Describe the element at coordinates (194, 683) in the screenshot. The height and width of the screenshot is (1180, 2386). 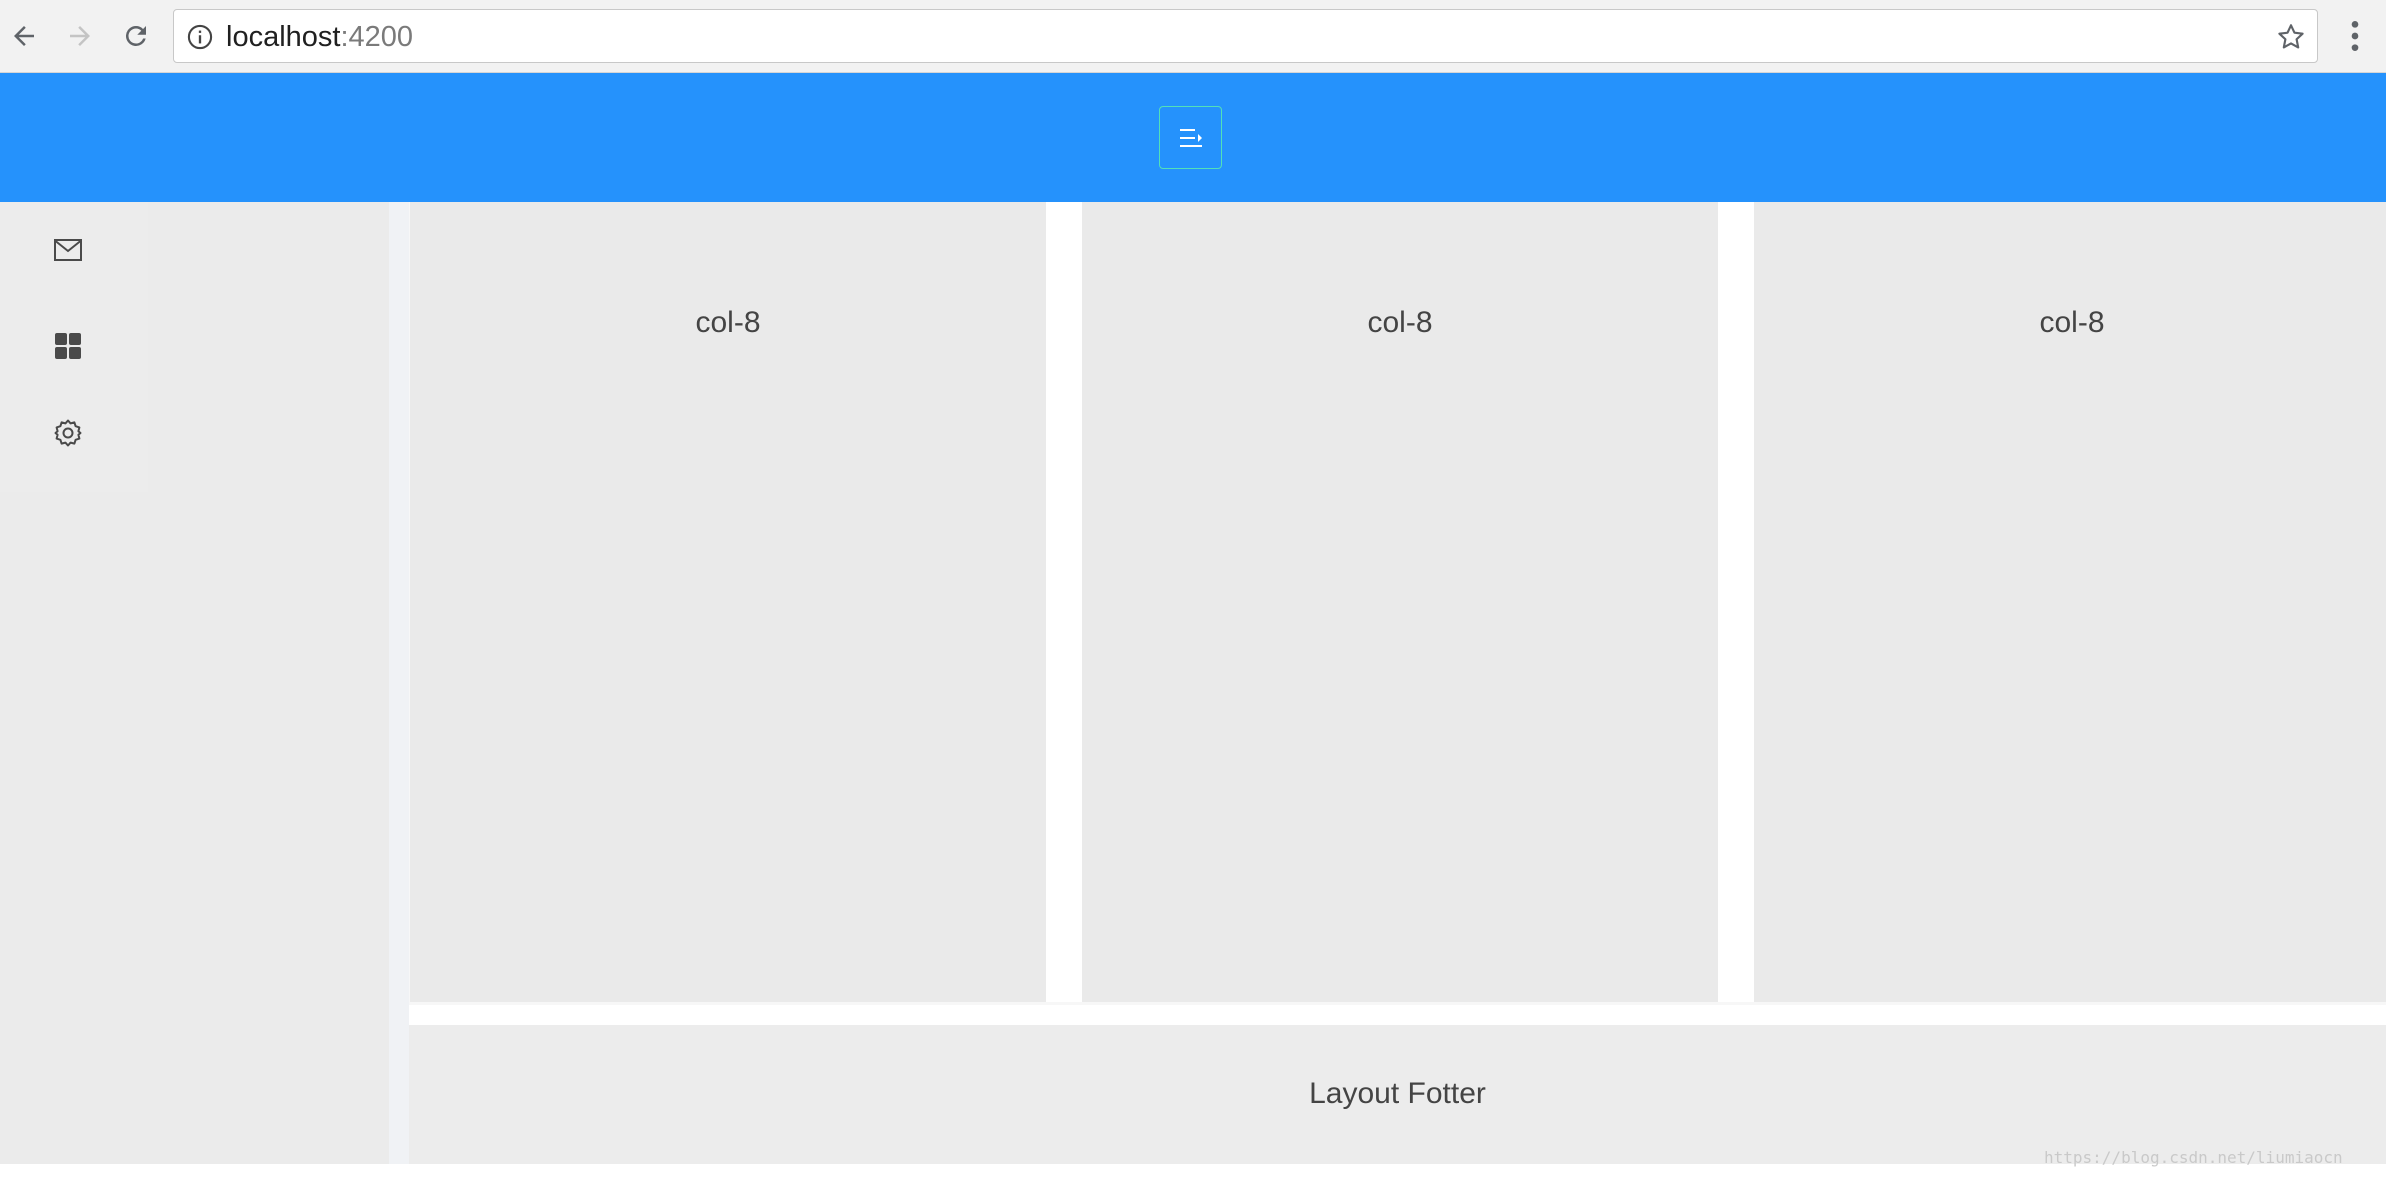
I see `sidebar` at that location.